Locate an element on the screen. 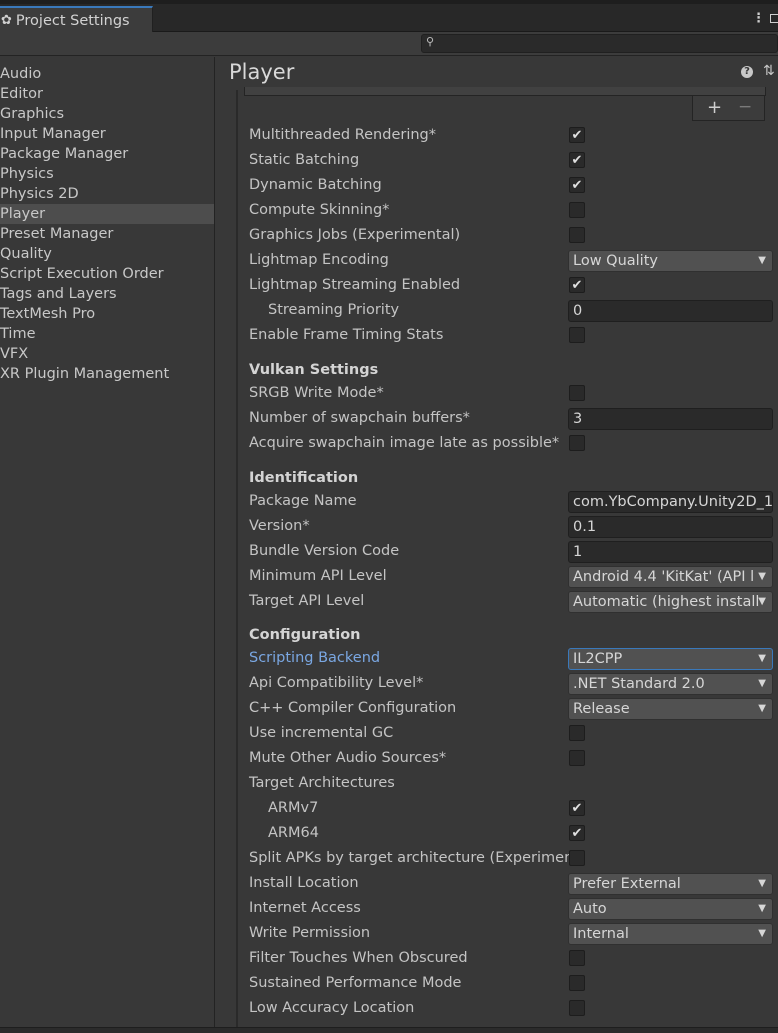 The height and width of the screenshot is (1033, 778). lightmap-streaming-enabled-checkbox: ✔ is located at coordinates (577, 285).